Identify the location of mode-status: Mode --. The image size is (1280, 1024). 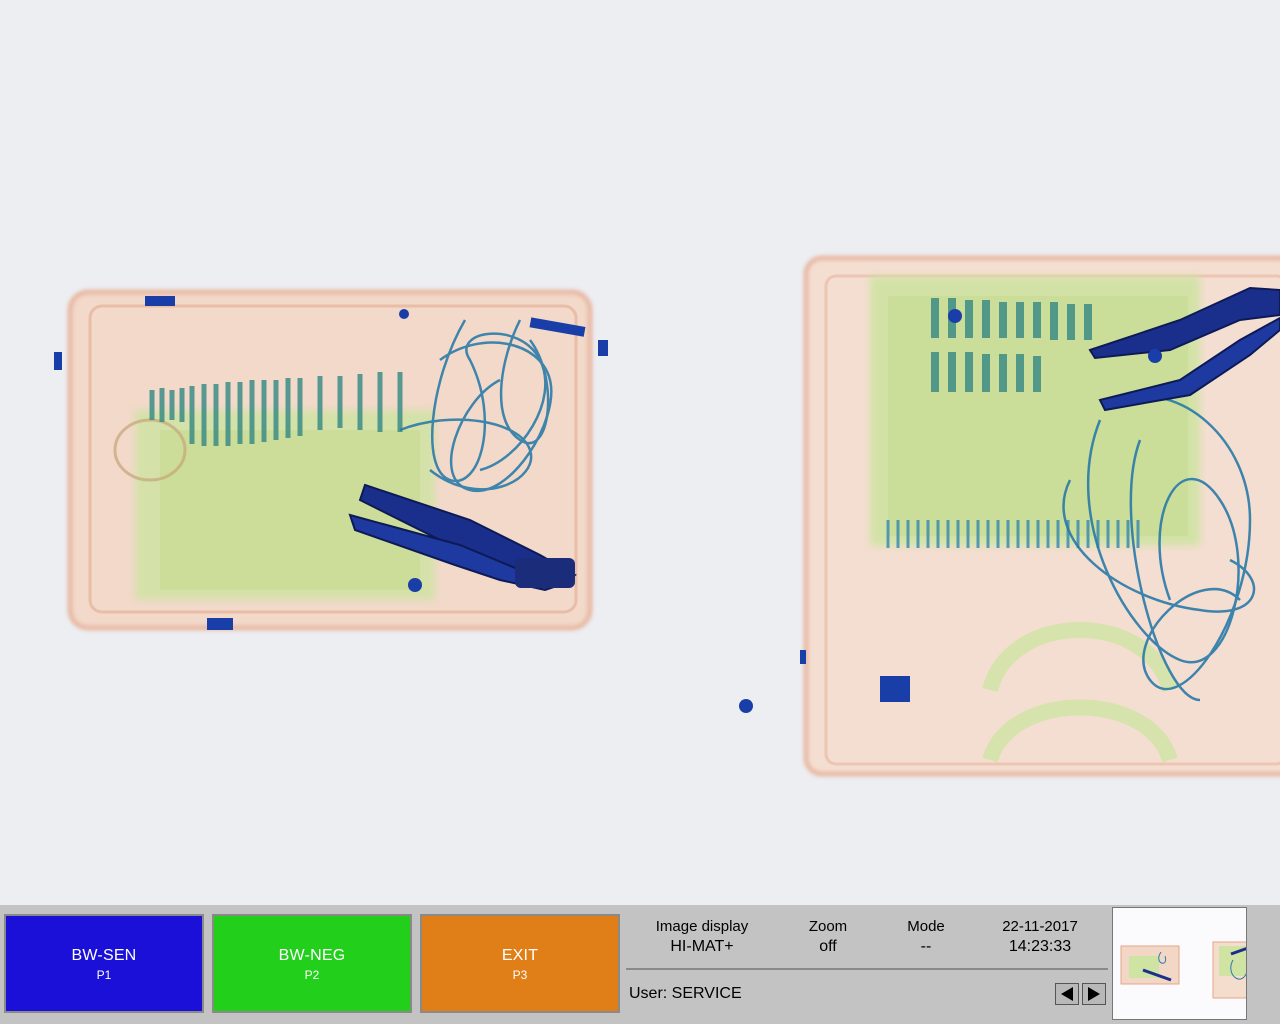
(926, 937).